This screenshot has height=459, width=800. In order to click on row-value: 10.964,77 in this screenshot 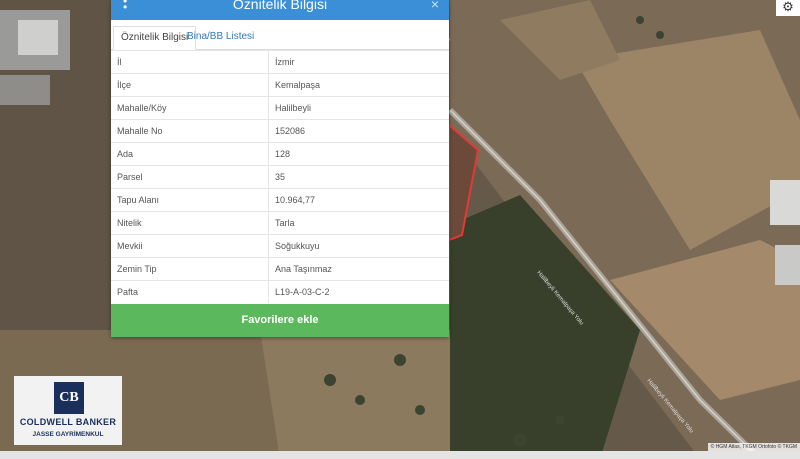, I will do `click(358, 200)`.